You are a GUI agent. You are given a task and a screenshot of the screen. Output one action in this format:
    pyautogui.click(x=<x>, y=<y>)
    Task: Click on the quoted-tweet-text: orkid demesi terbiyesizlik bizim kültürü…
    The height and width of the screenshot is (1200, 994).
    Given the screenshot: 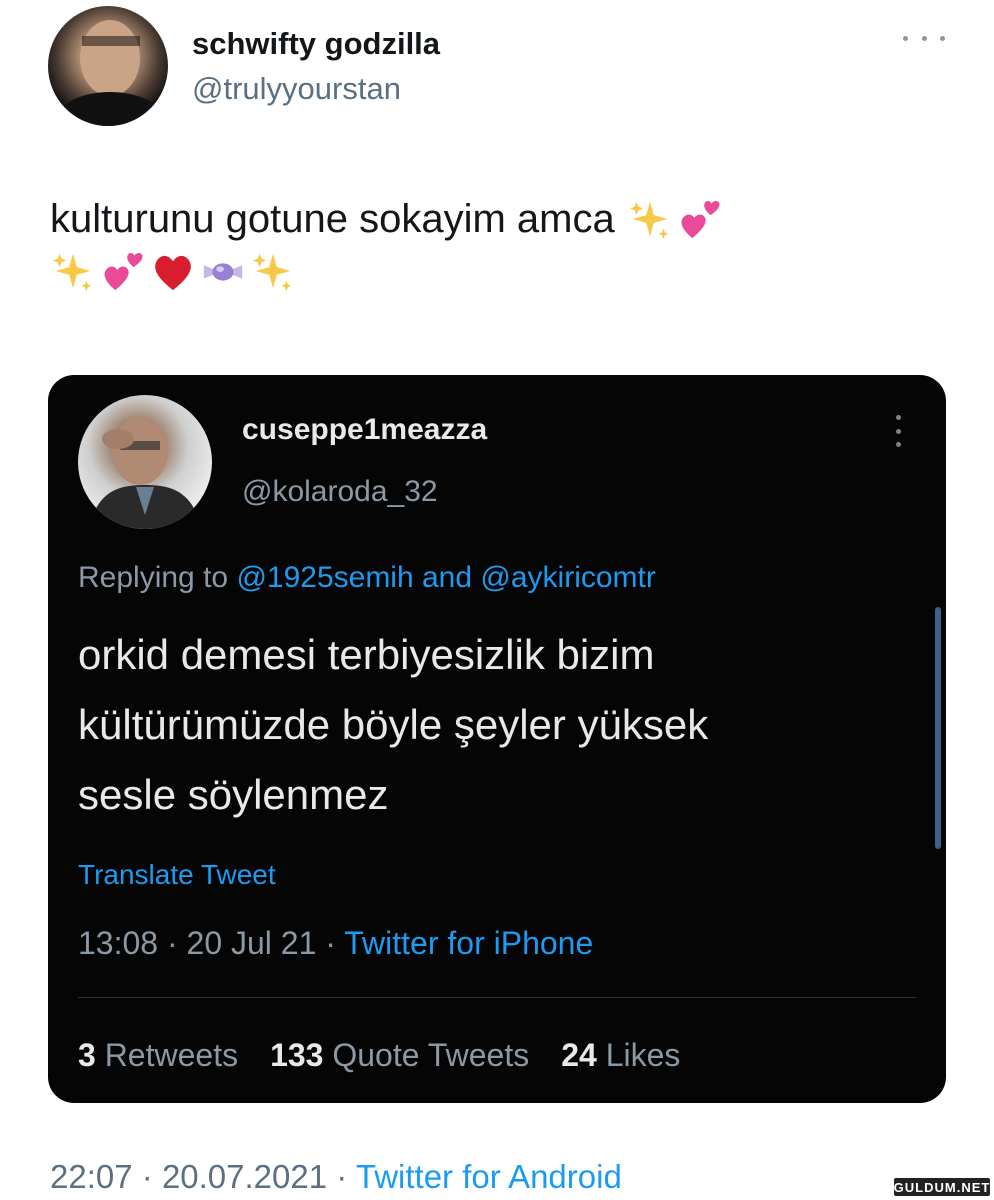 What is the action you would take?
    pyautogui.click(x=498, y=725)
    